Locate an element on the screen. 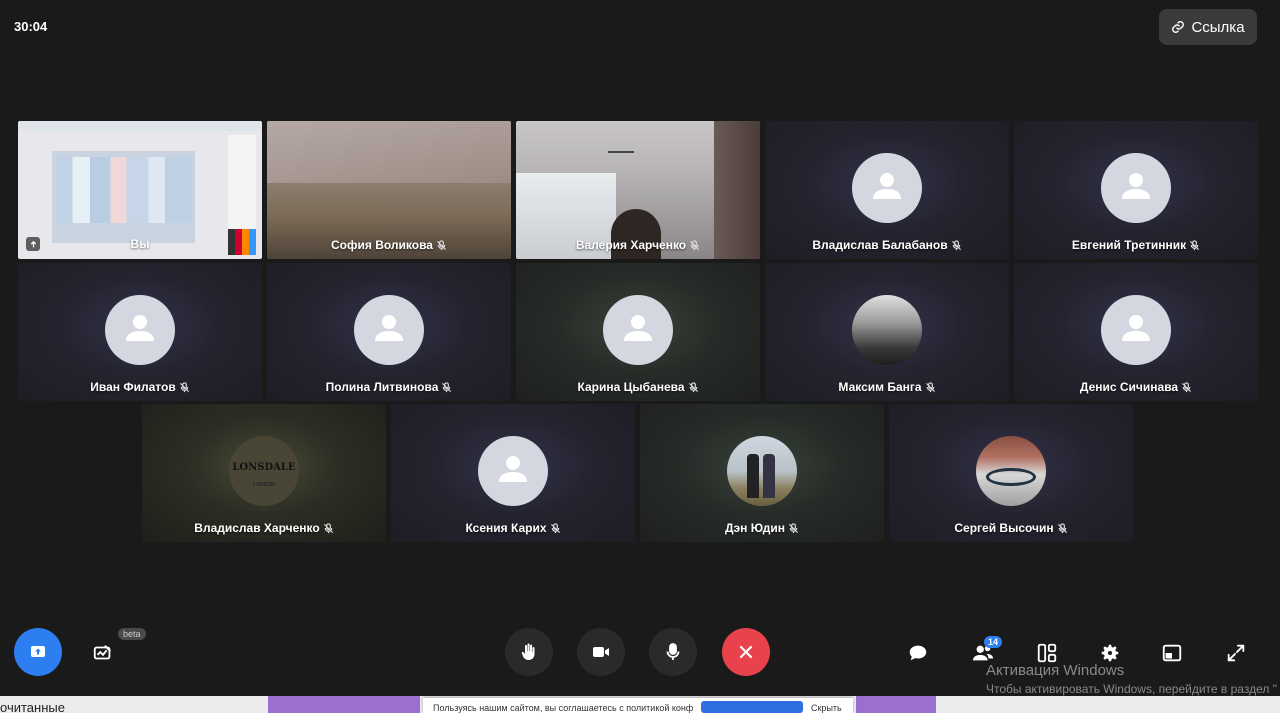 This screenshot has height=713, width=1280. participant-tile-polina: Полина Литвинова is located at coordinates (389, 332).